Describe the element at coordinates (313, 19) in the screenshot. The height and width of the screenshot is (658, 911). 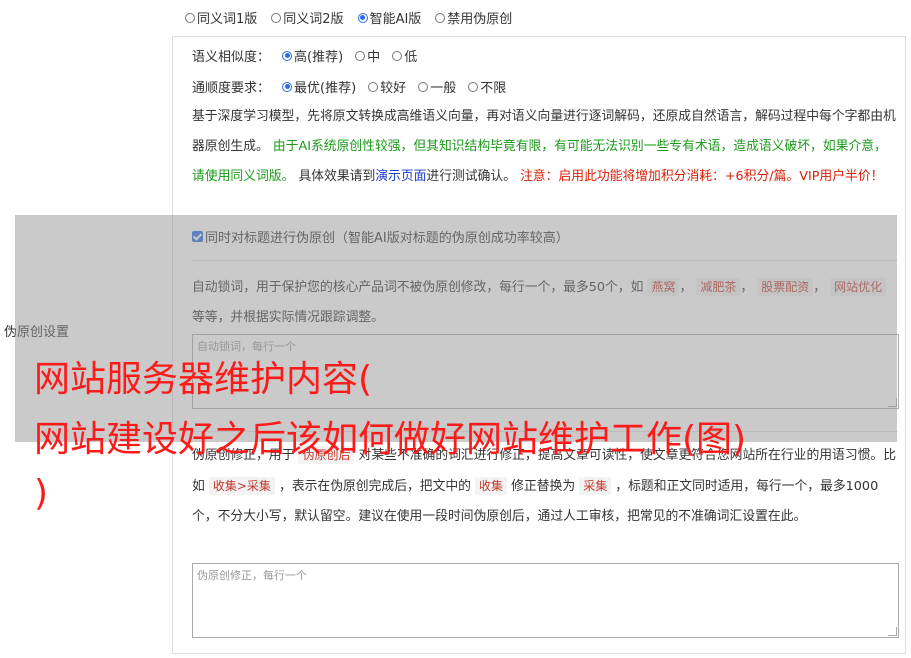
I see `radio-label: 同义词2版` at that location.